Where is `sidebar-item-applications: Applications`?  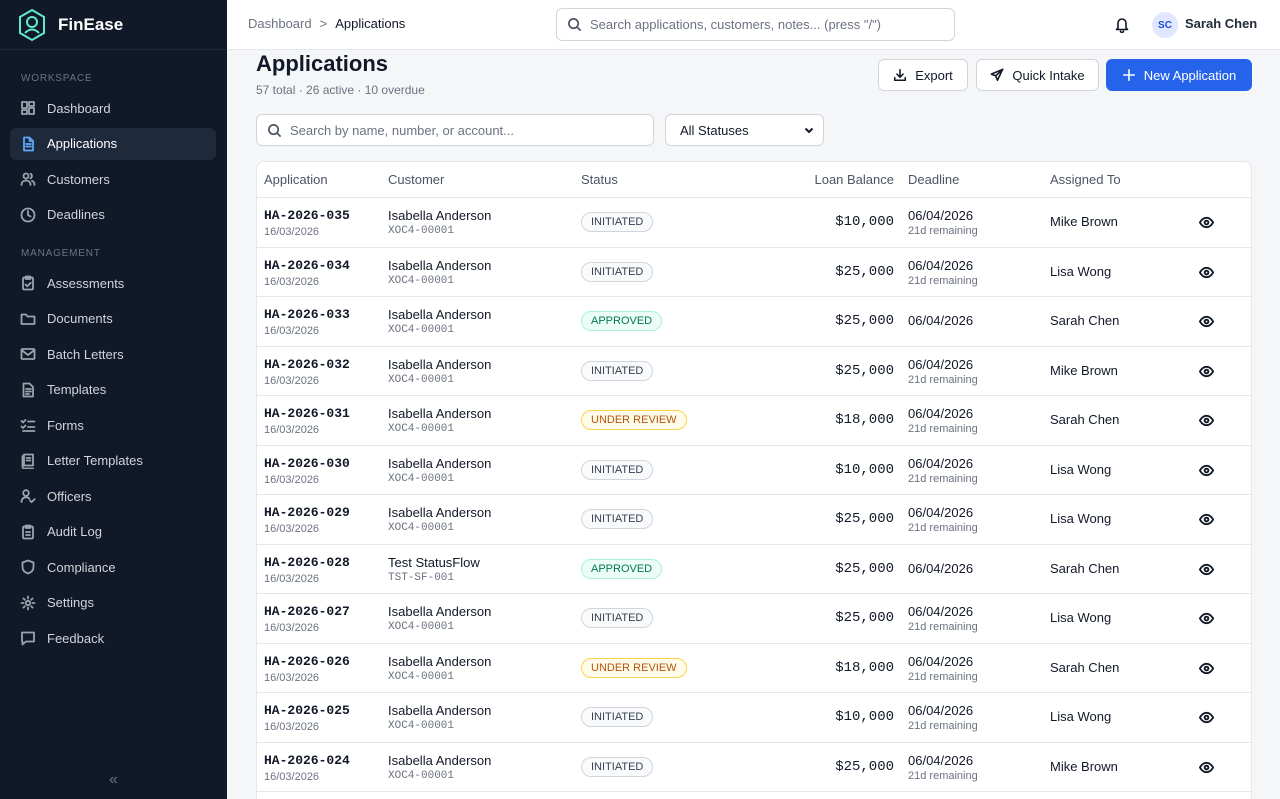
sidebar-item-applications: Applications is located at coordinates (113, 143).